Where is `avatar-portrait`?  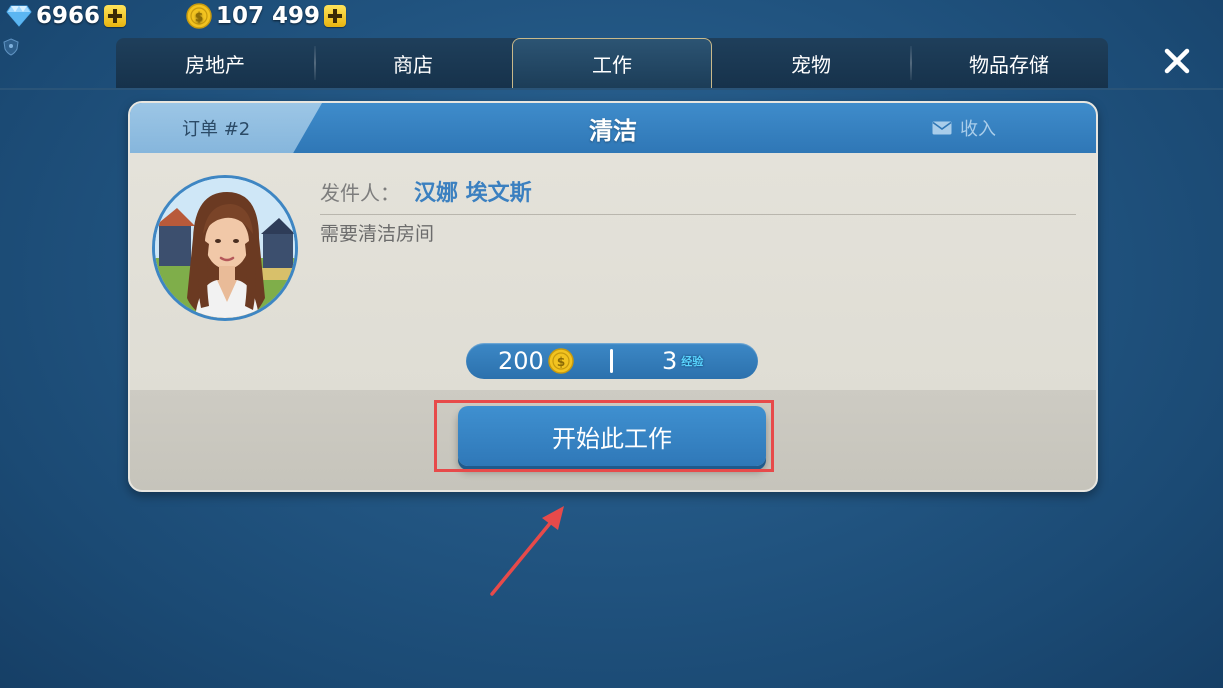
avatar-portrait is located at coordinates (225, 248).